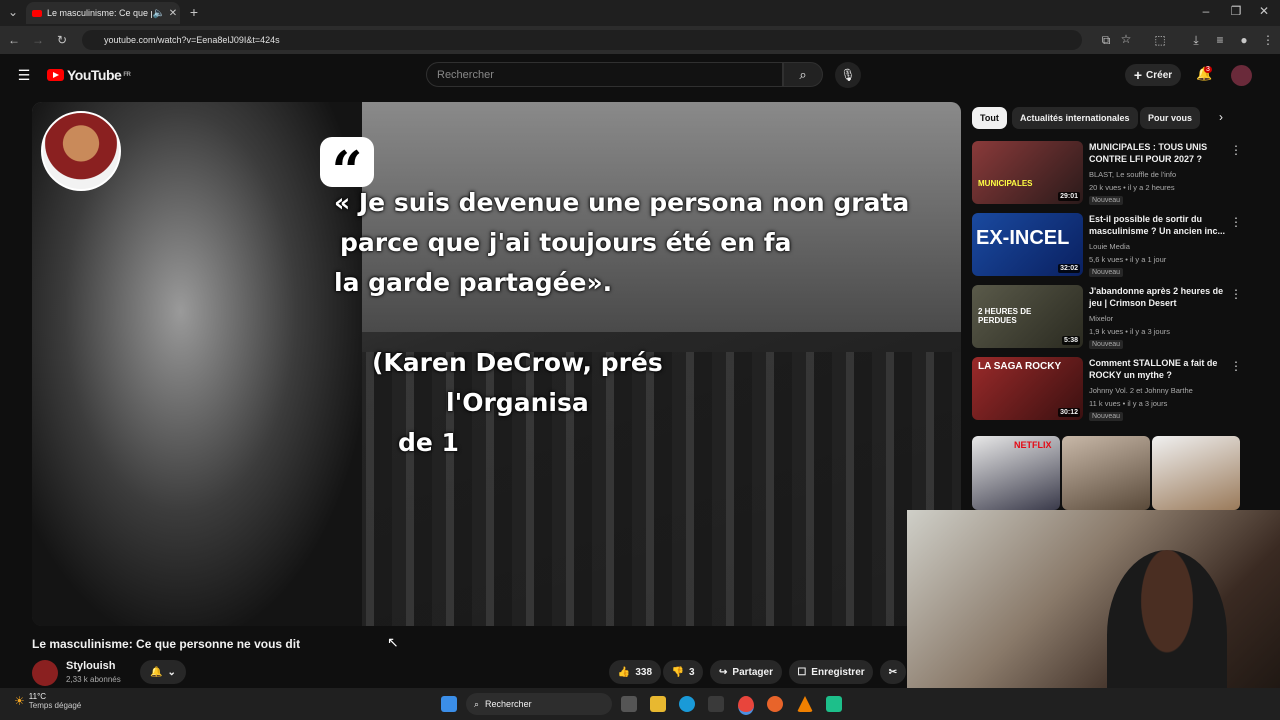  What do you see at coordinates (94, 75) in the screenshot?
I see `logo-text: YouTube` at bounding box center [94, 75].